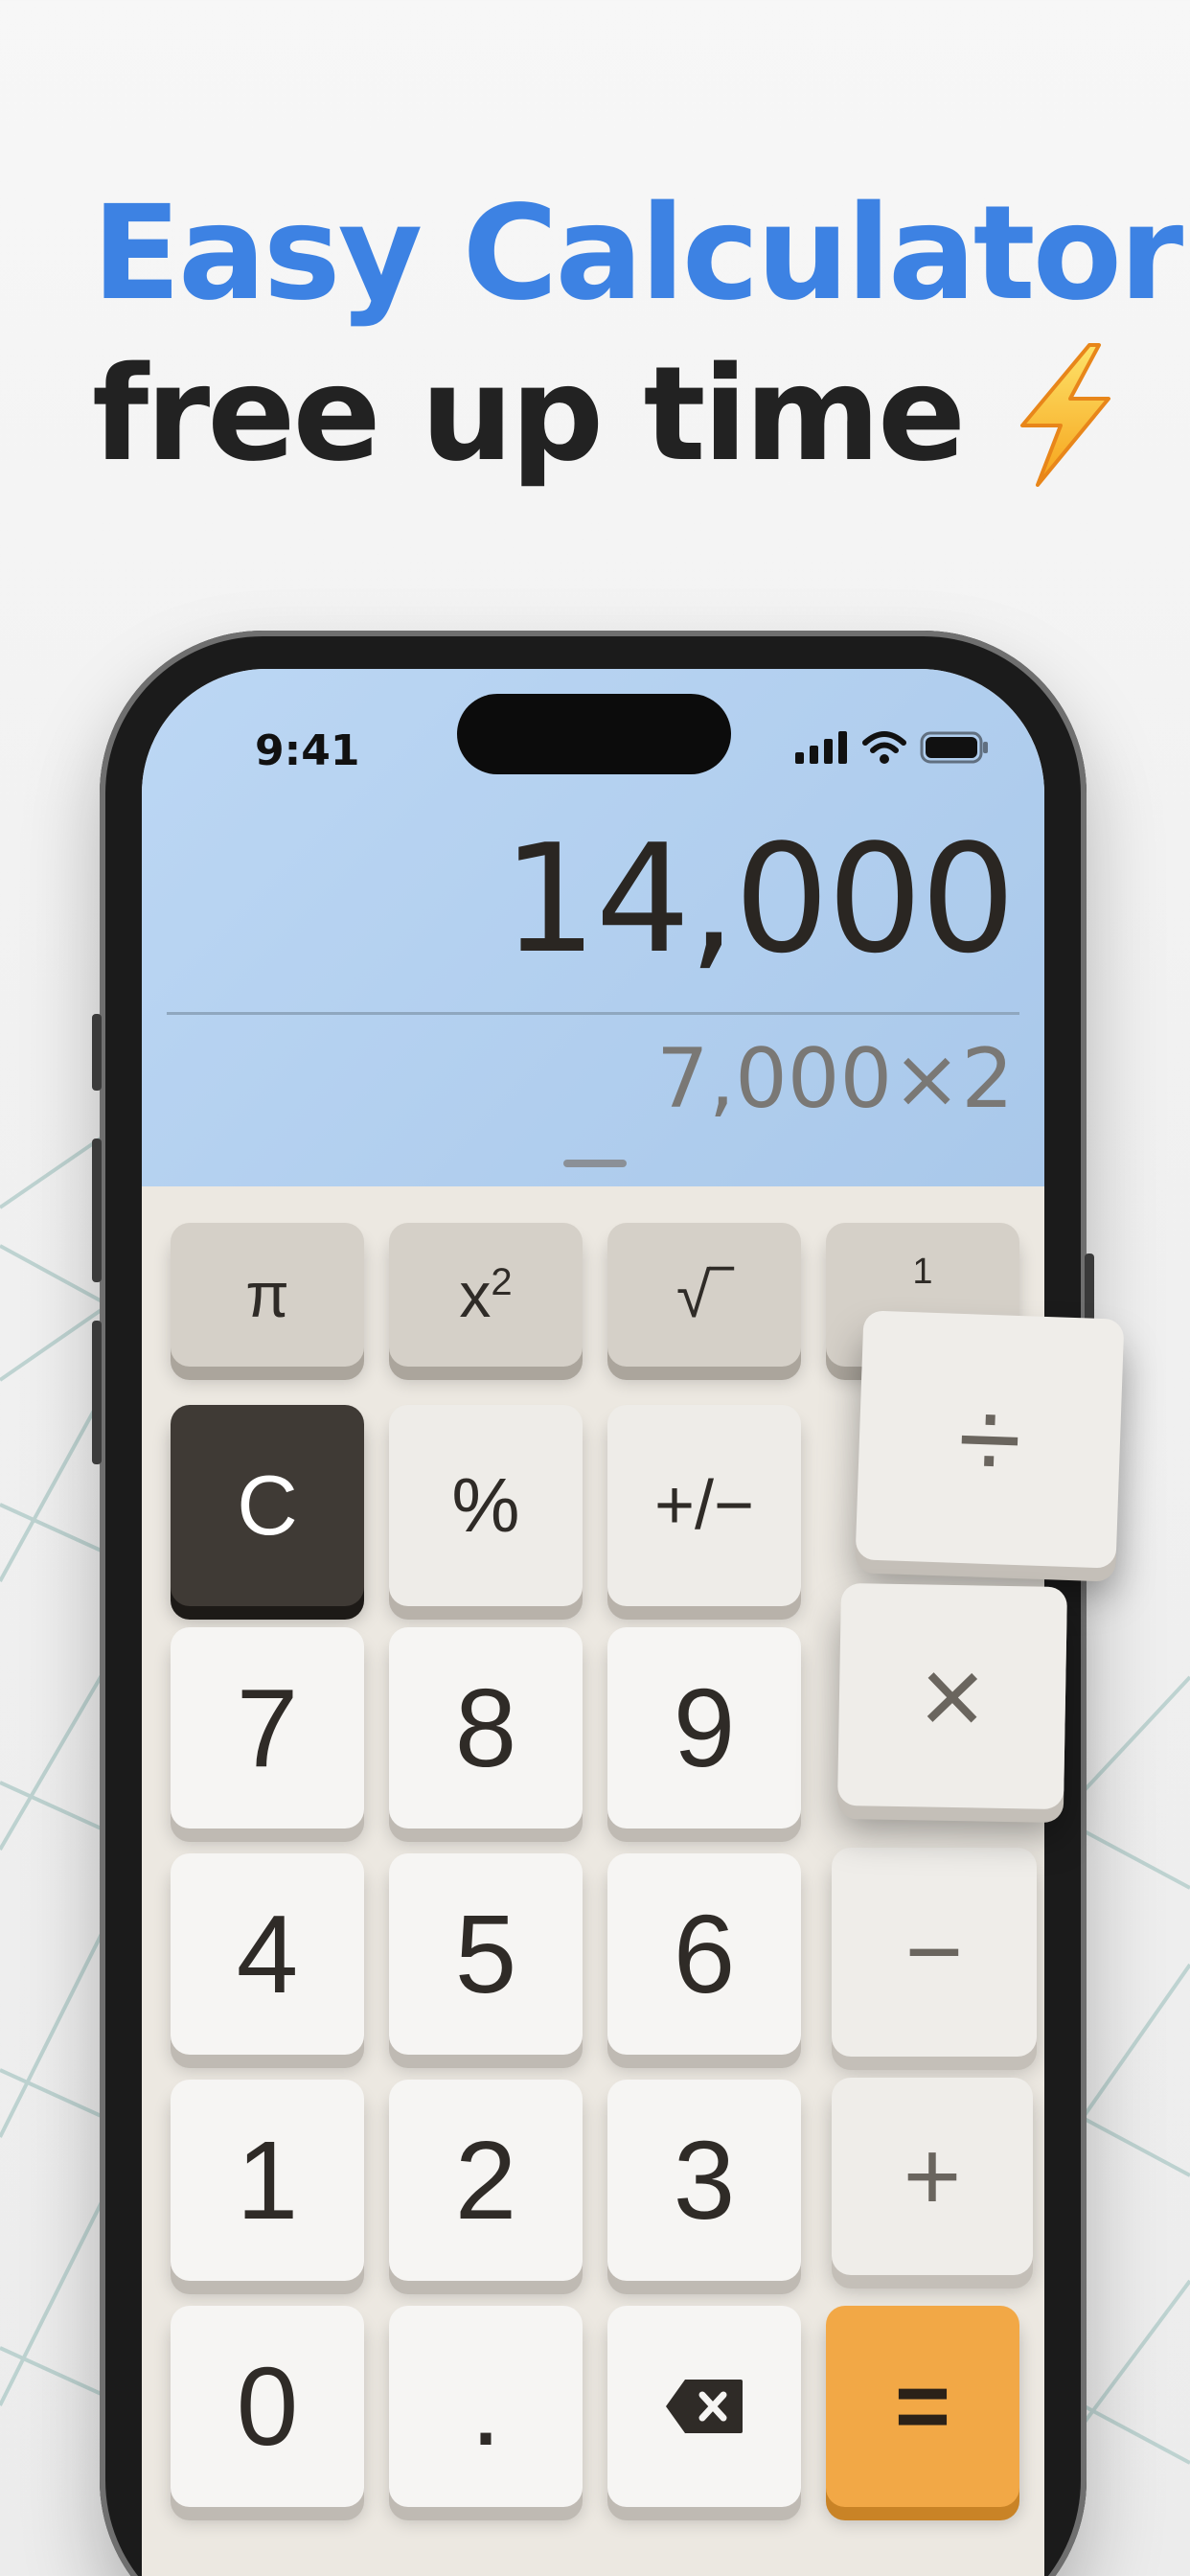  I want to click on display-expression: 7,000×2, so click(835, 1079).